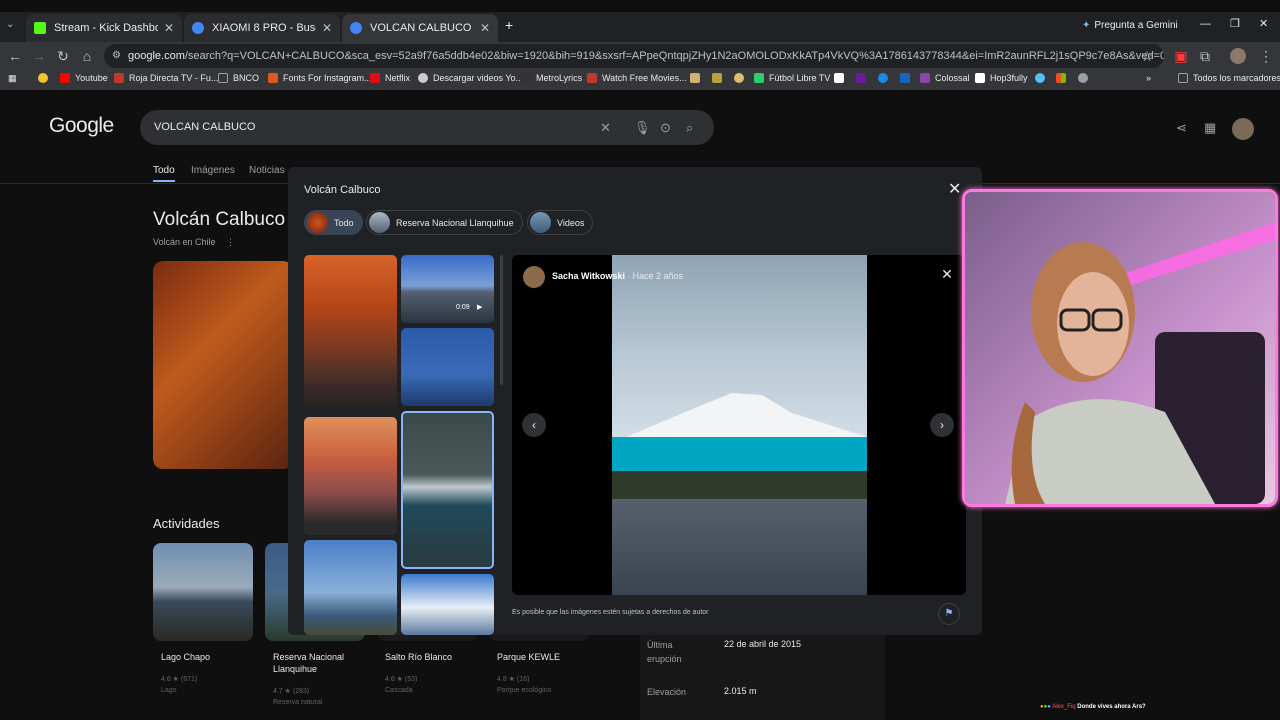 This screenshot has height=720, width=1280. Describe the element at coordinates (342, 190) in the screenshot. I see `modal-title: Volcán Calbuco` at that location.